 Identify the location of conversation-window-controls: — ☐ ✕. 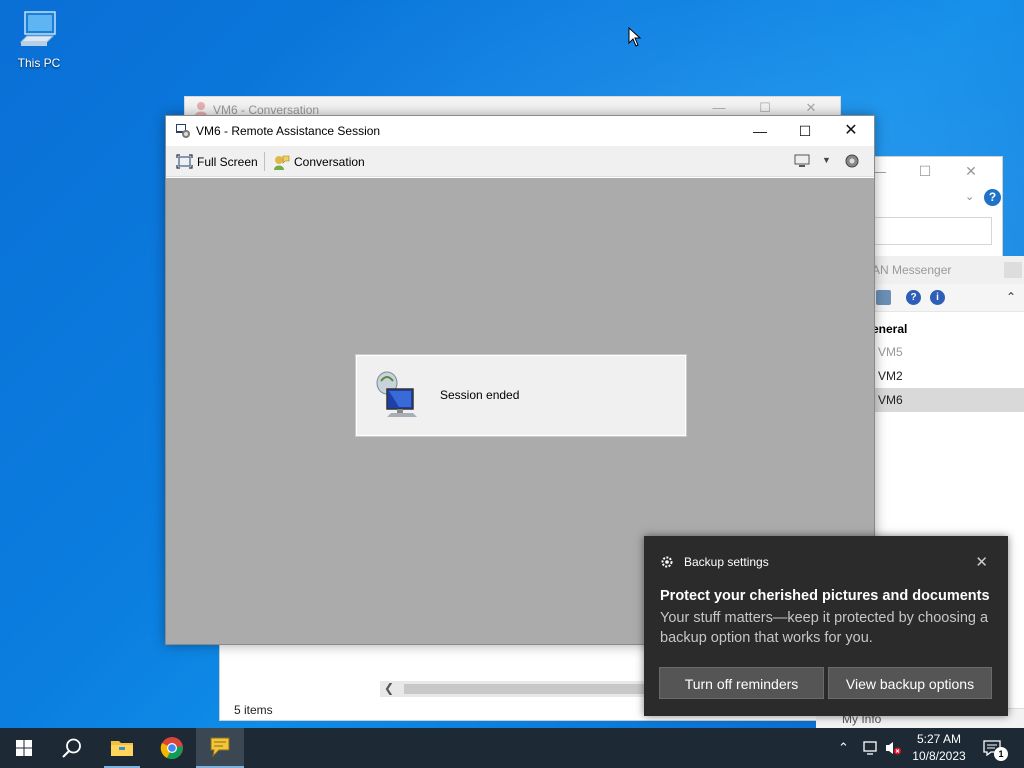
(765, 108).